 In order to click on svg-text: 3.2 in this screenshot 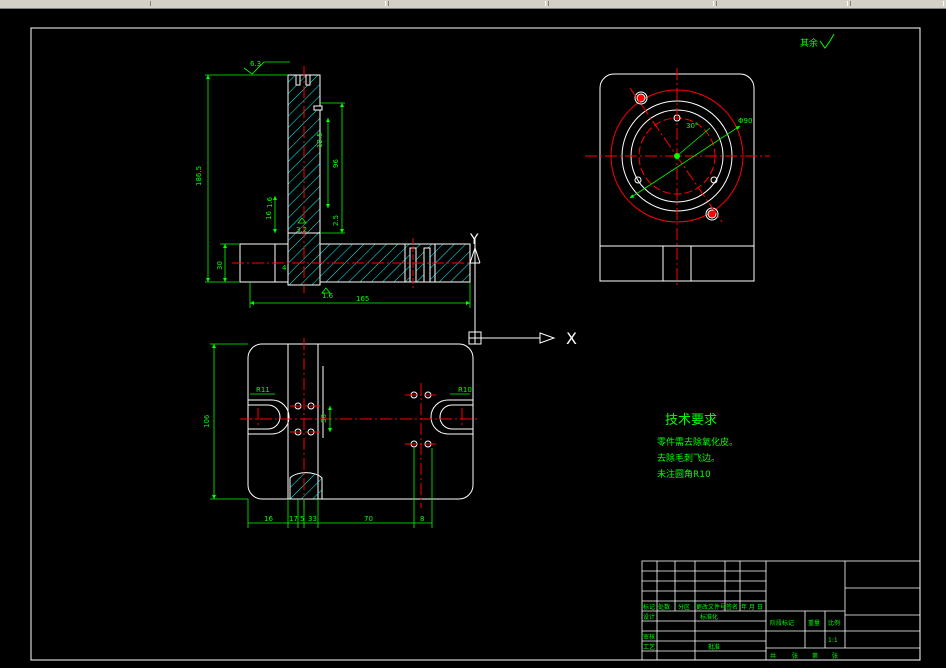, I will do `click(301, 230)`.